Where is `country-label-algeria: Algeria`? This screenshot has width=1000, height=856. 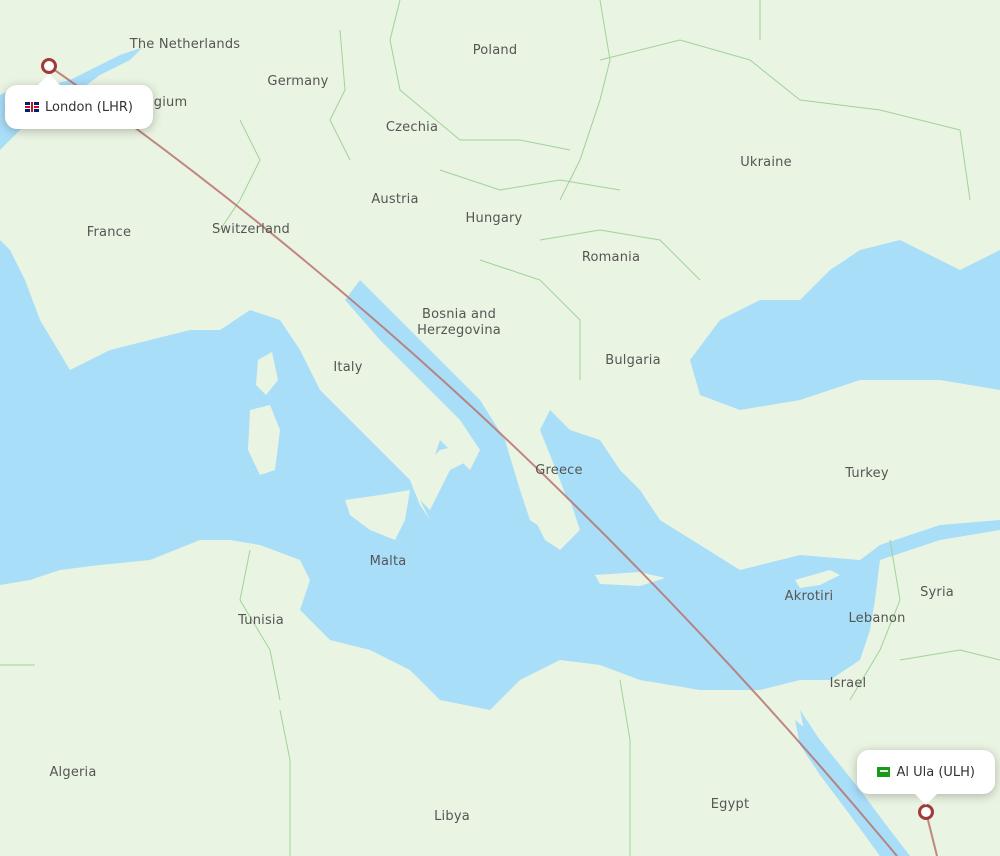 country-label-algeria: Algeria is located at coordinates (73, 772).